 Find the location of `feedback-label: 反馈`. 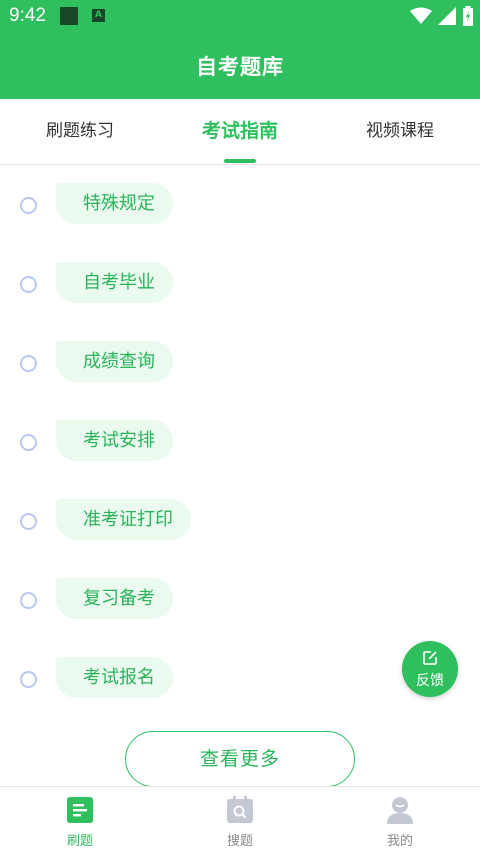

feedback-label: 反馈 is located at coordinates (430, 681).